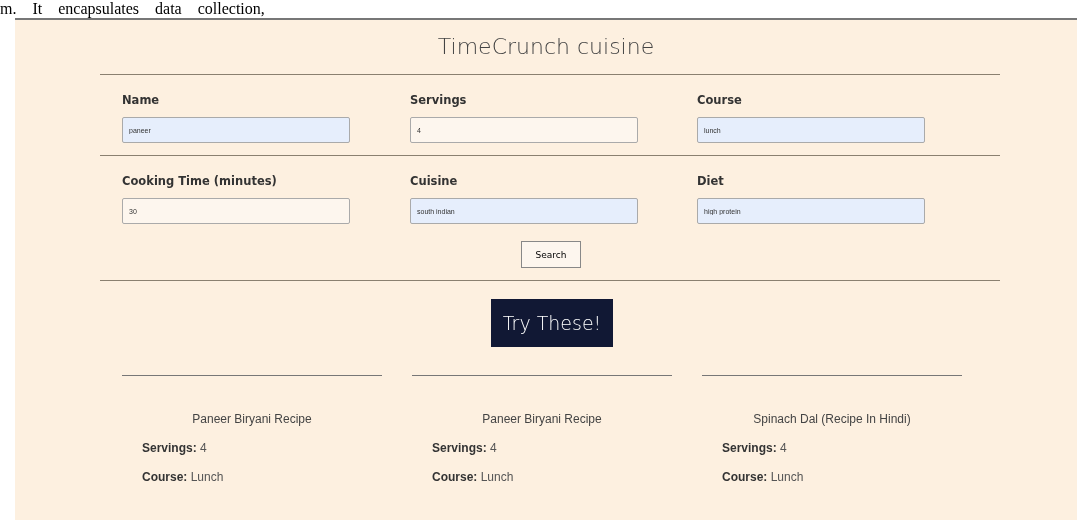  Describe the element at coordinates (711, 181) in the screenshot. I see `field-label: Diet` at that location.